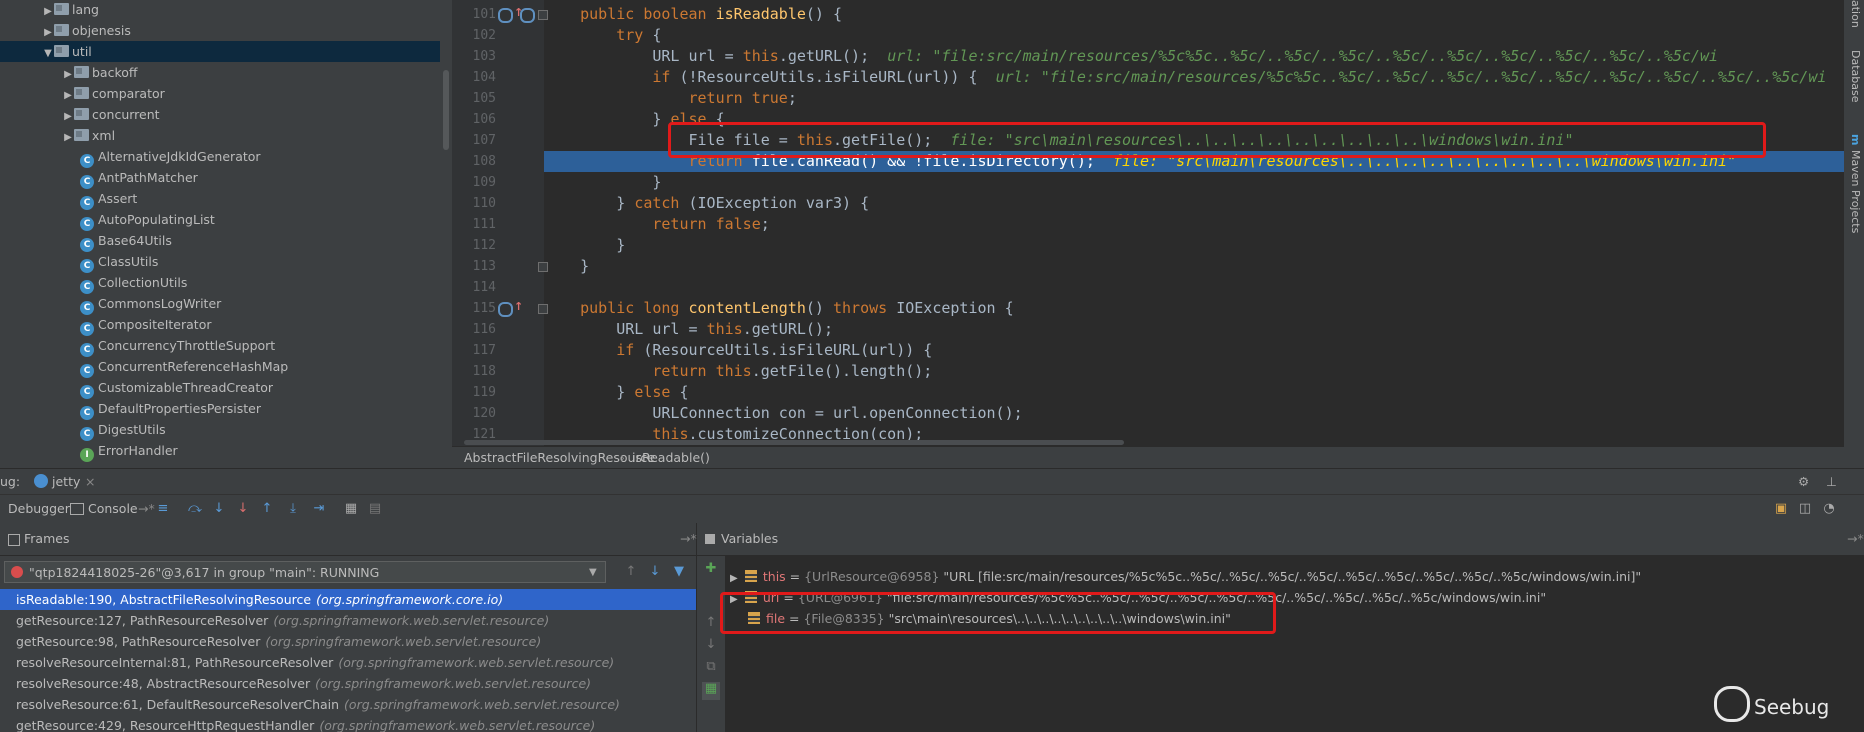 This screenshot has height=732, width=1864. What do you see at coordinates (48, 53) in the screenshot?
I see `expanded-arrow-icon: ▼` at bounding box center [48, 53].